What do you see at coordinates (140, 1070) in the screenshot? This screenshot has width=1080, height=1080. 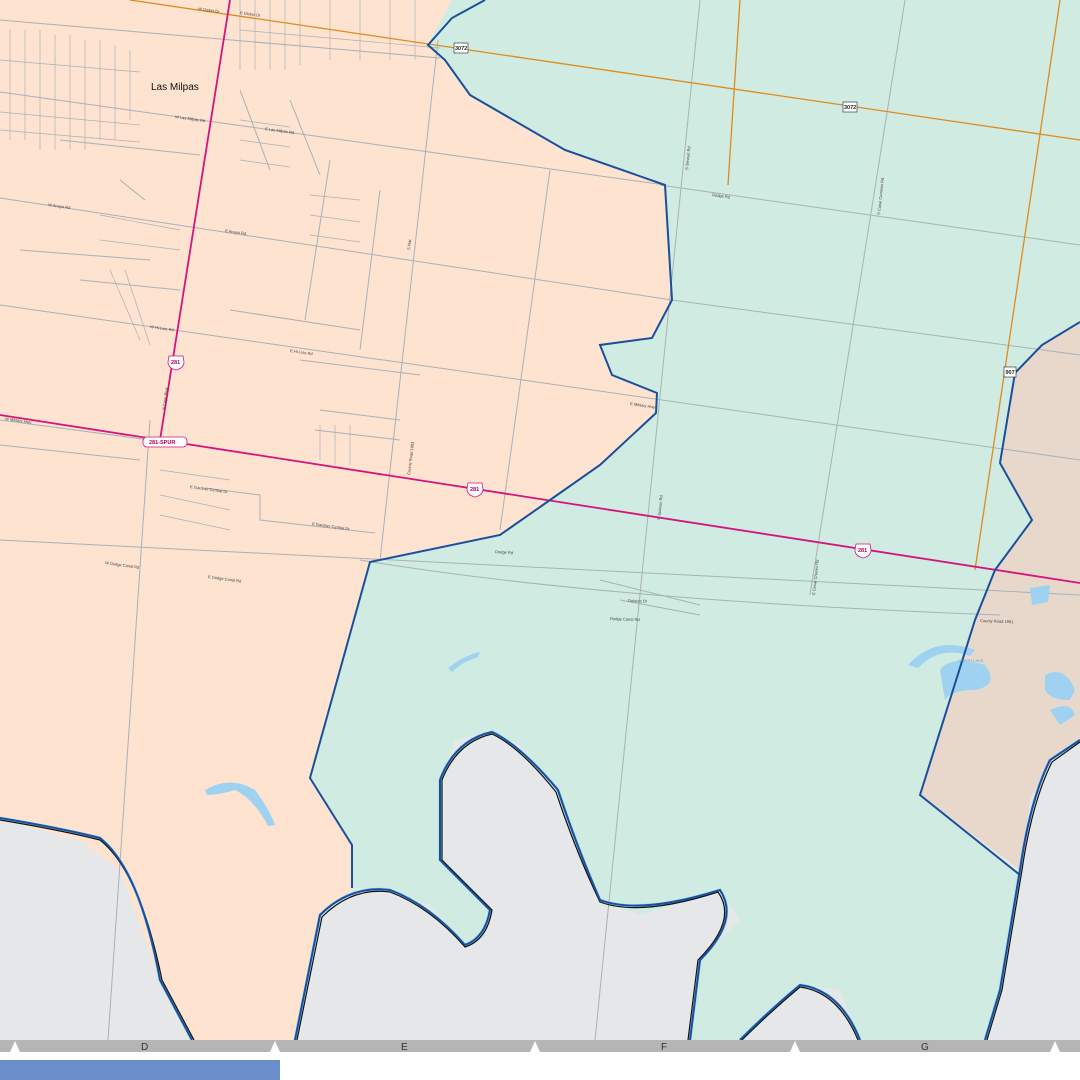 I see `legend-bar` at bounding box center [140, 1070].